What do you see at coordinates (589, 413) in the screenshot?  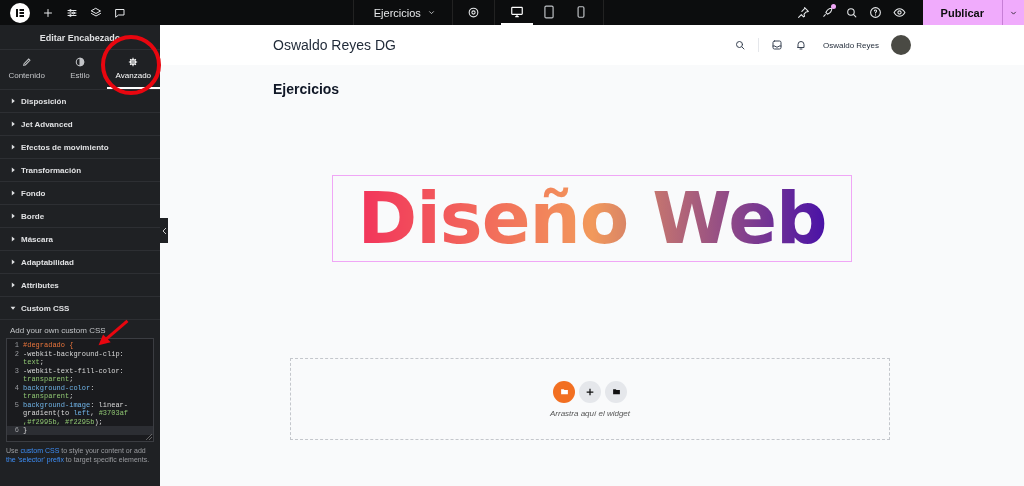 I see `drop-hint: Arrastra aquí el widget` at bounding box center [589, 413].